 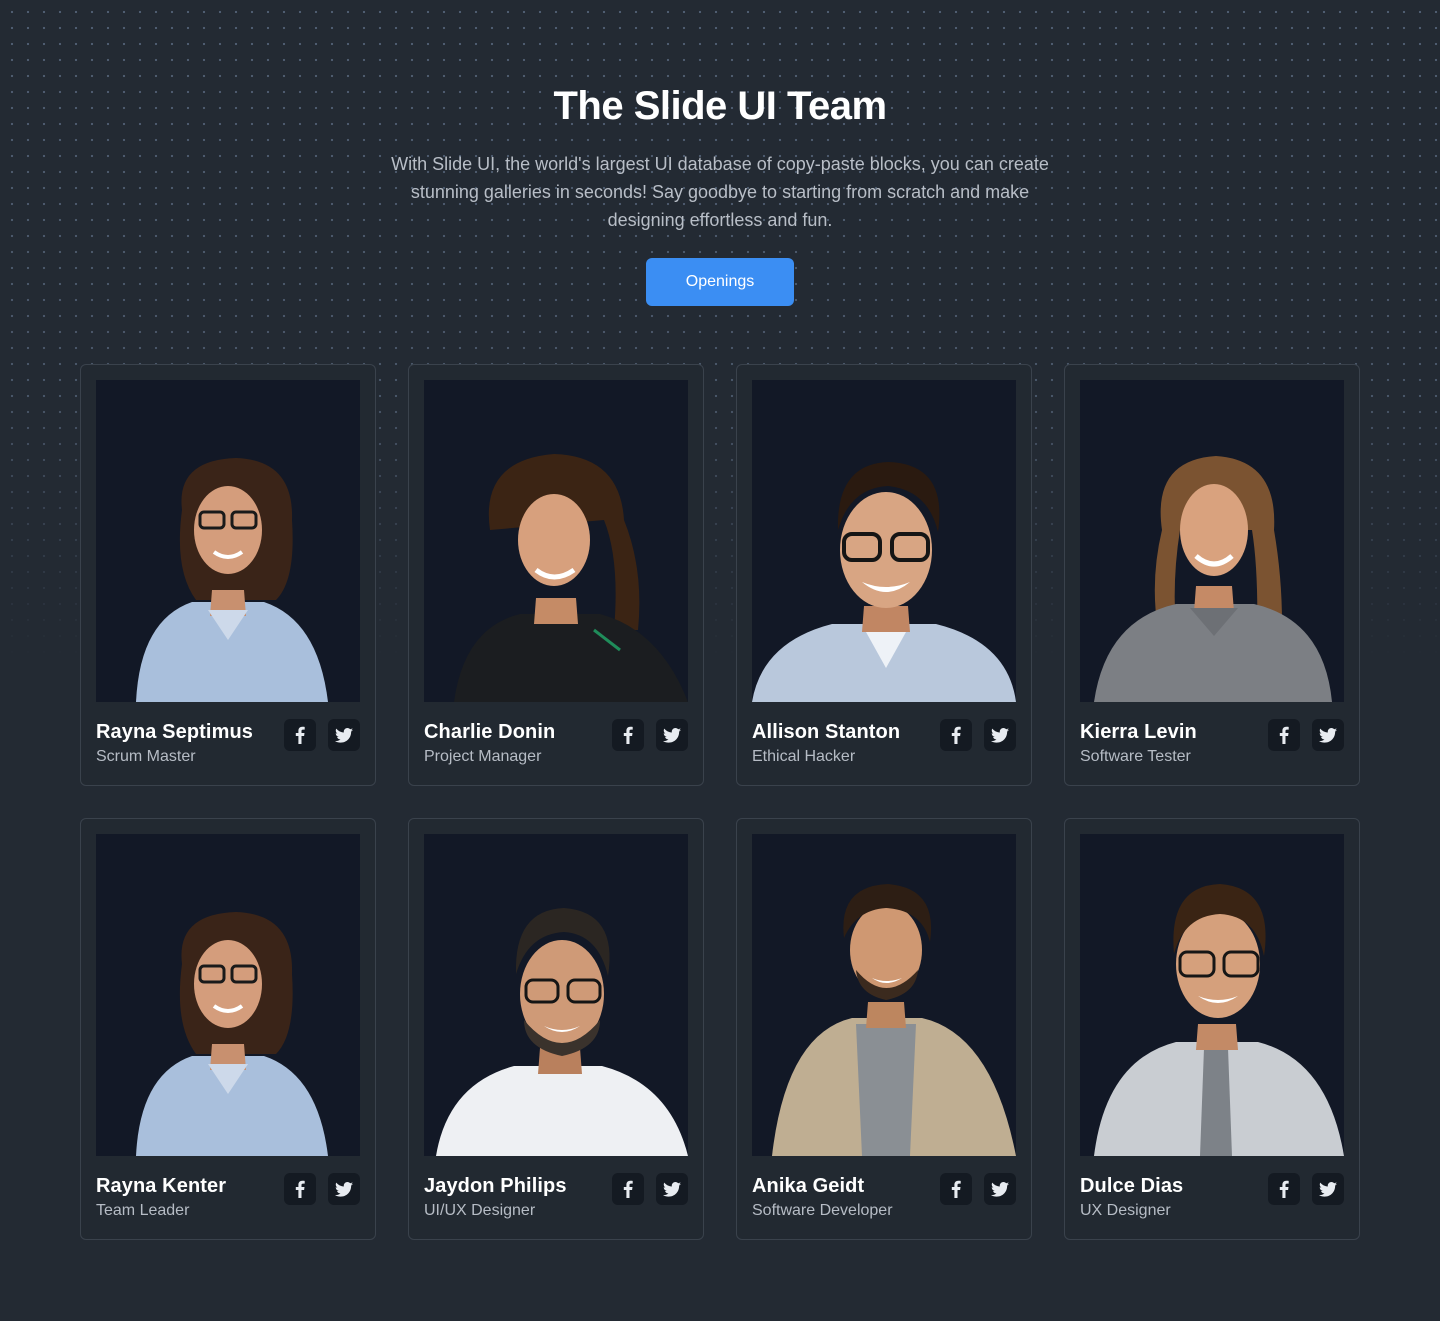 What do you see at coordinates (720, 106) in the screenshot?
I see `page-title: The Slide UI Team` at bounding box center [720, 106].